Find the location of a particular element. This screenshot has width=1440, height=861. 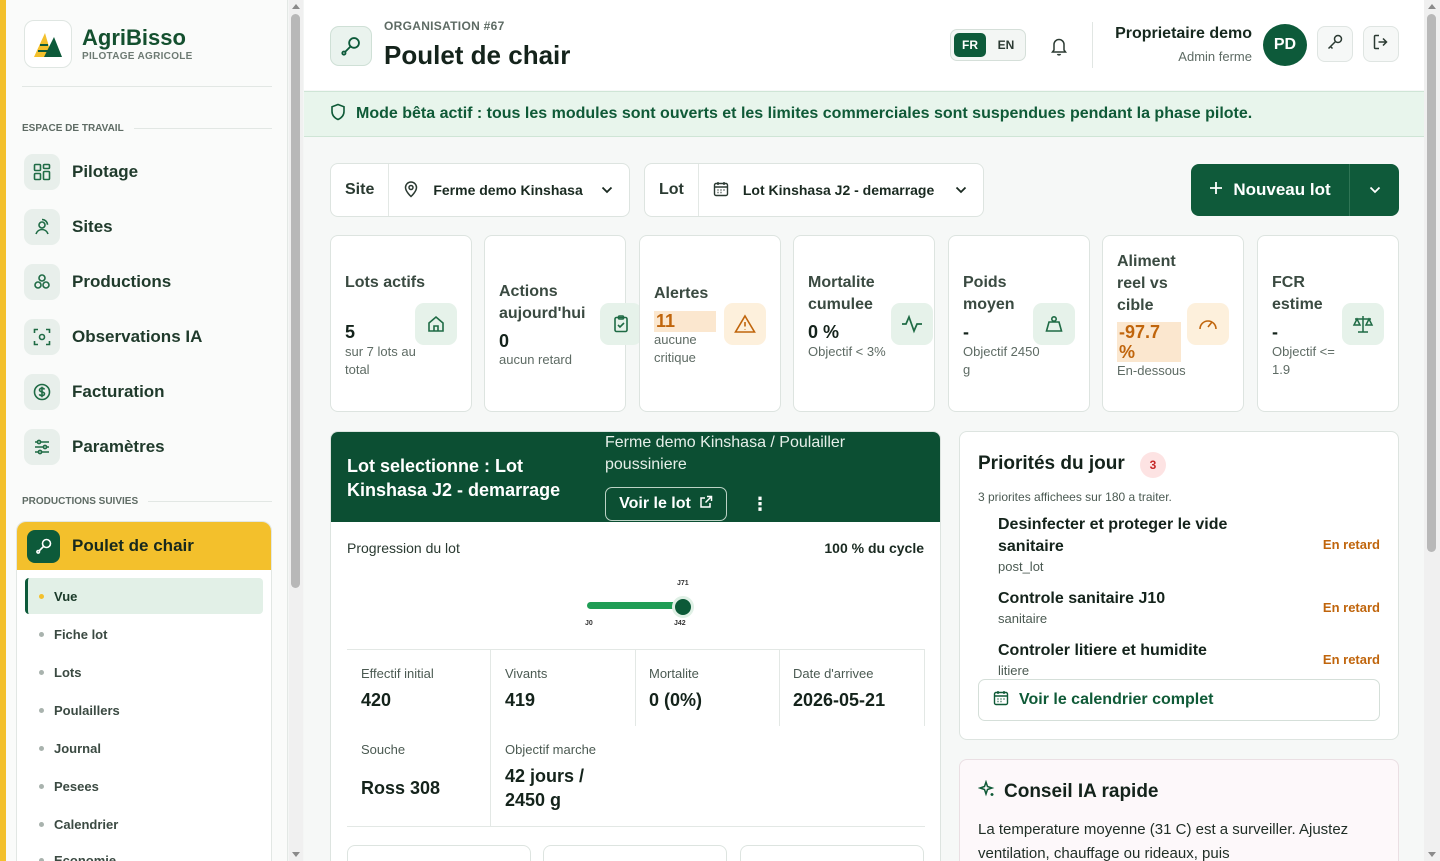

avatar: PD is located at coordinates (1285, 45).